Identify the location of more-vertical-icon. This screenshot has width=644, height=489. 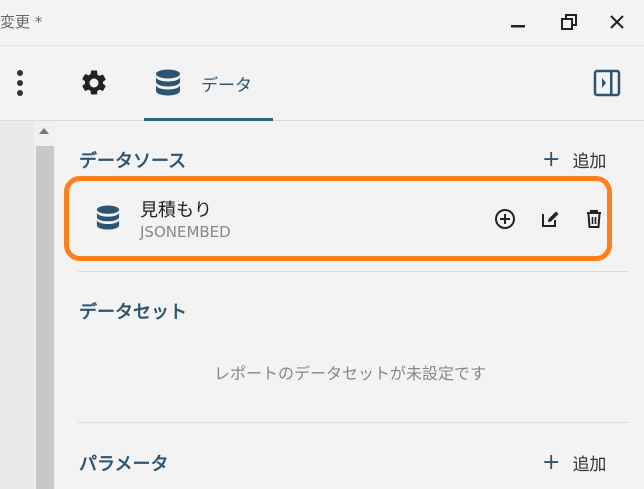
(20, 83).